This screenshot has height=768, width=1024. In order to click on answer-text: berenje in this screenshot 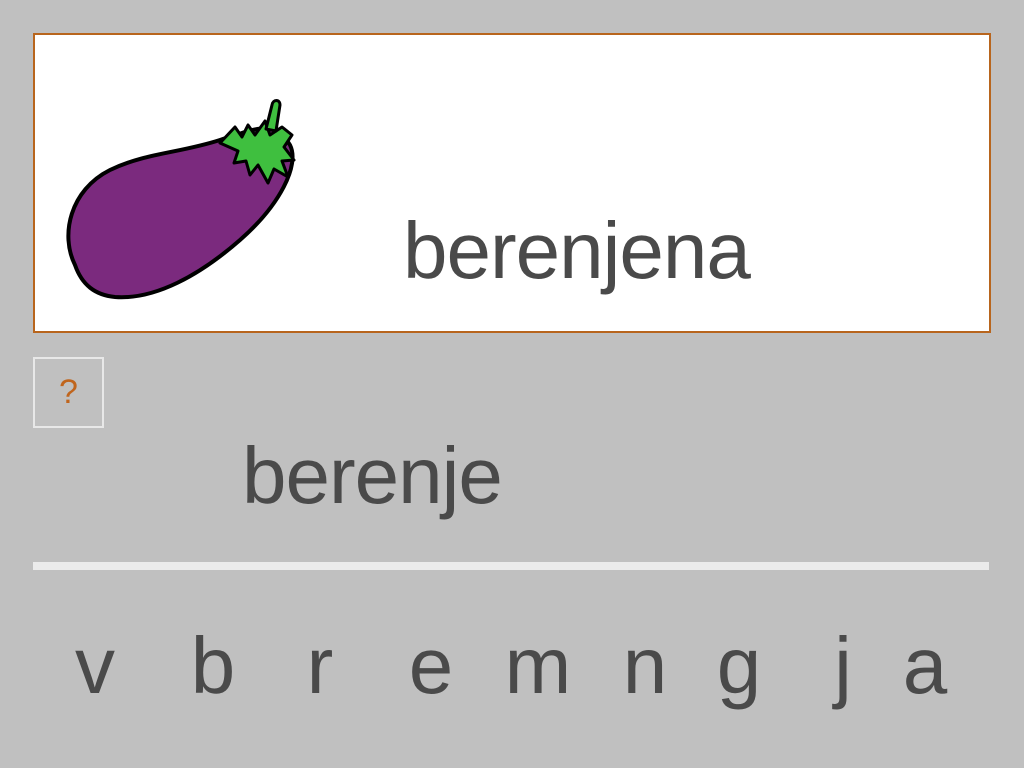, I will do `click(372, 475)`.